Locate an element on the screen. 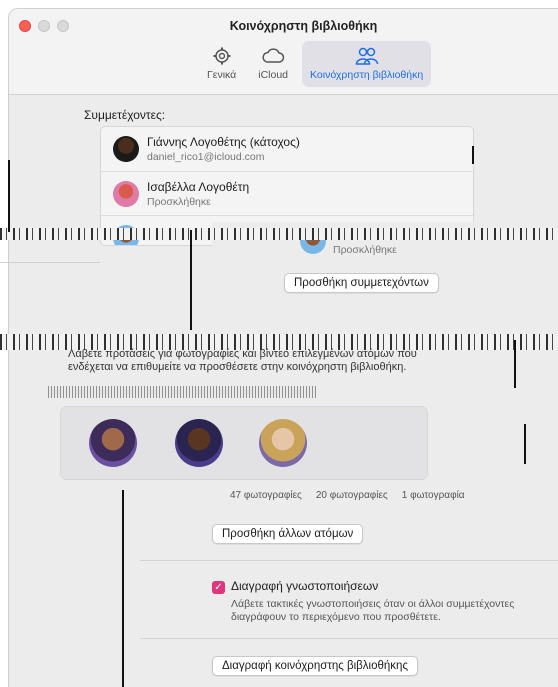  tab-shared-library: Κοινόχρηστη βιβλιοθήκη is located at coordinates (367, 64).